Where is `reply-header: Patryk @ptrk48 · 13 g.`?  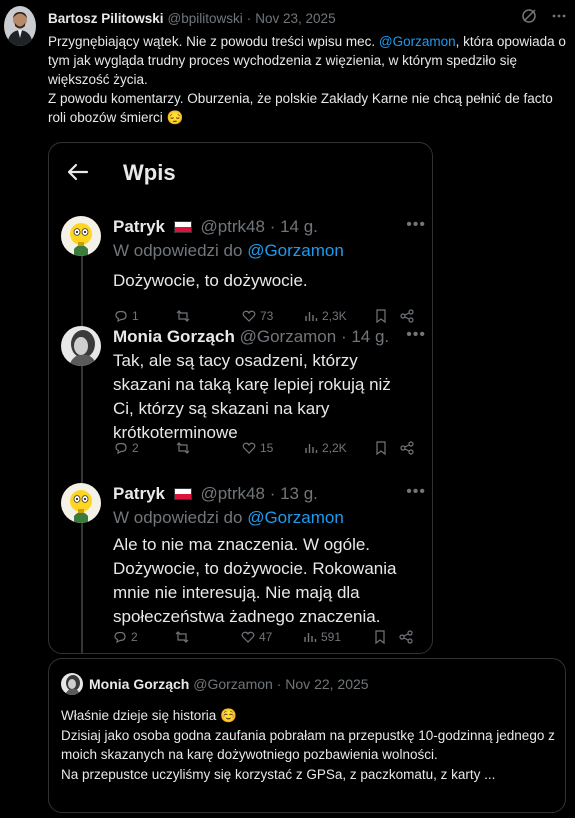
reply-header: Patryk @ptrk48 · 13 g. is located at coordinates (215, 494).